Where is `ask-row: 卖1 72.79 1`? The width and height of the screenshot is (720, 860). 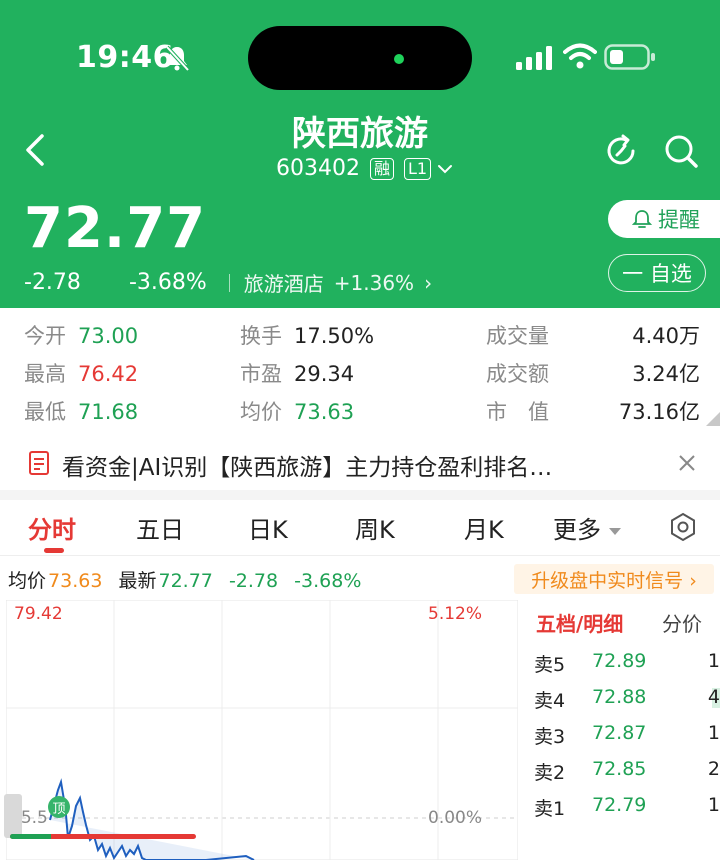 ask-row: 卖1 72.79 1 is located at coordinates (627, 807).